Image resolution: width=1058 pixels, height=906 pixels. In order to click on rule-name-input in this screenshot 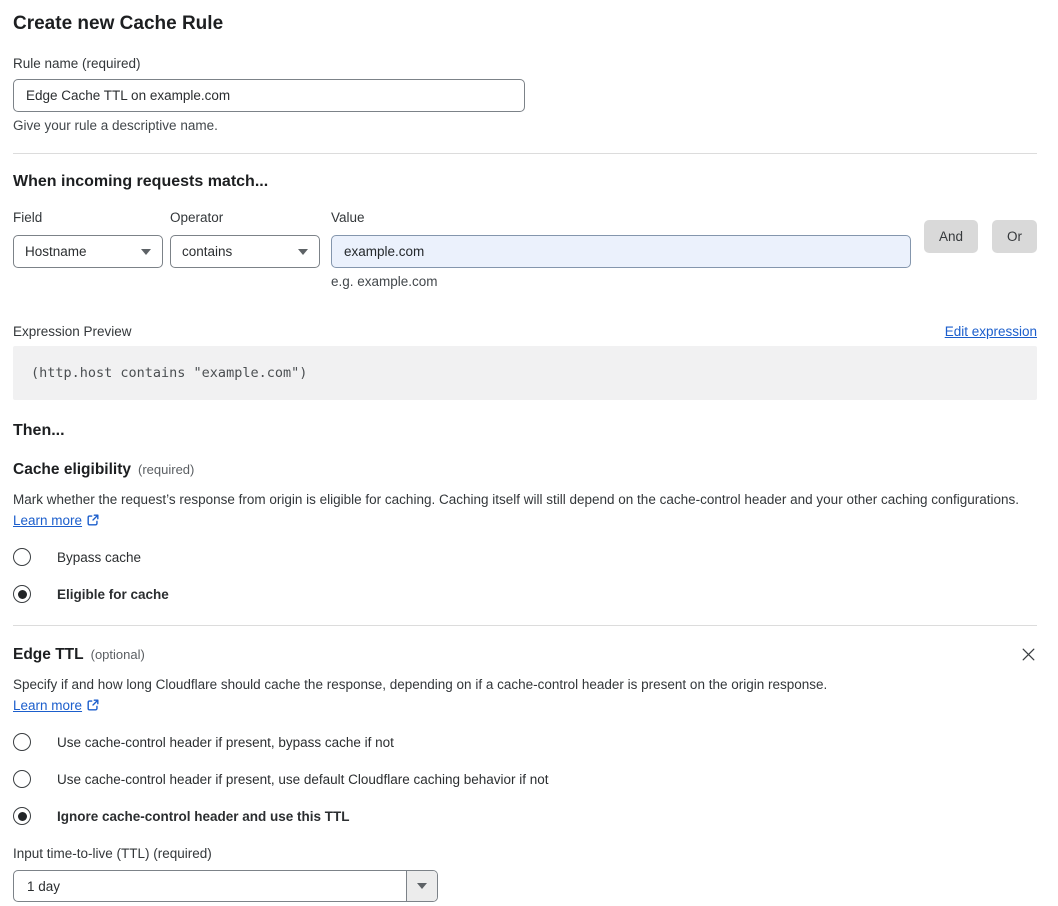, I will do `click(269, 95)`.